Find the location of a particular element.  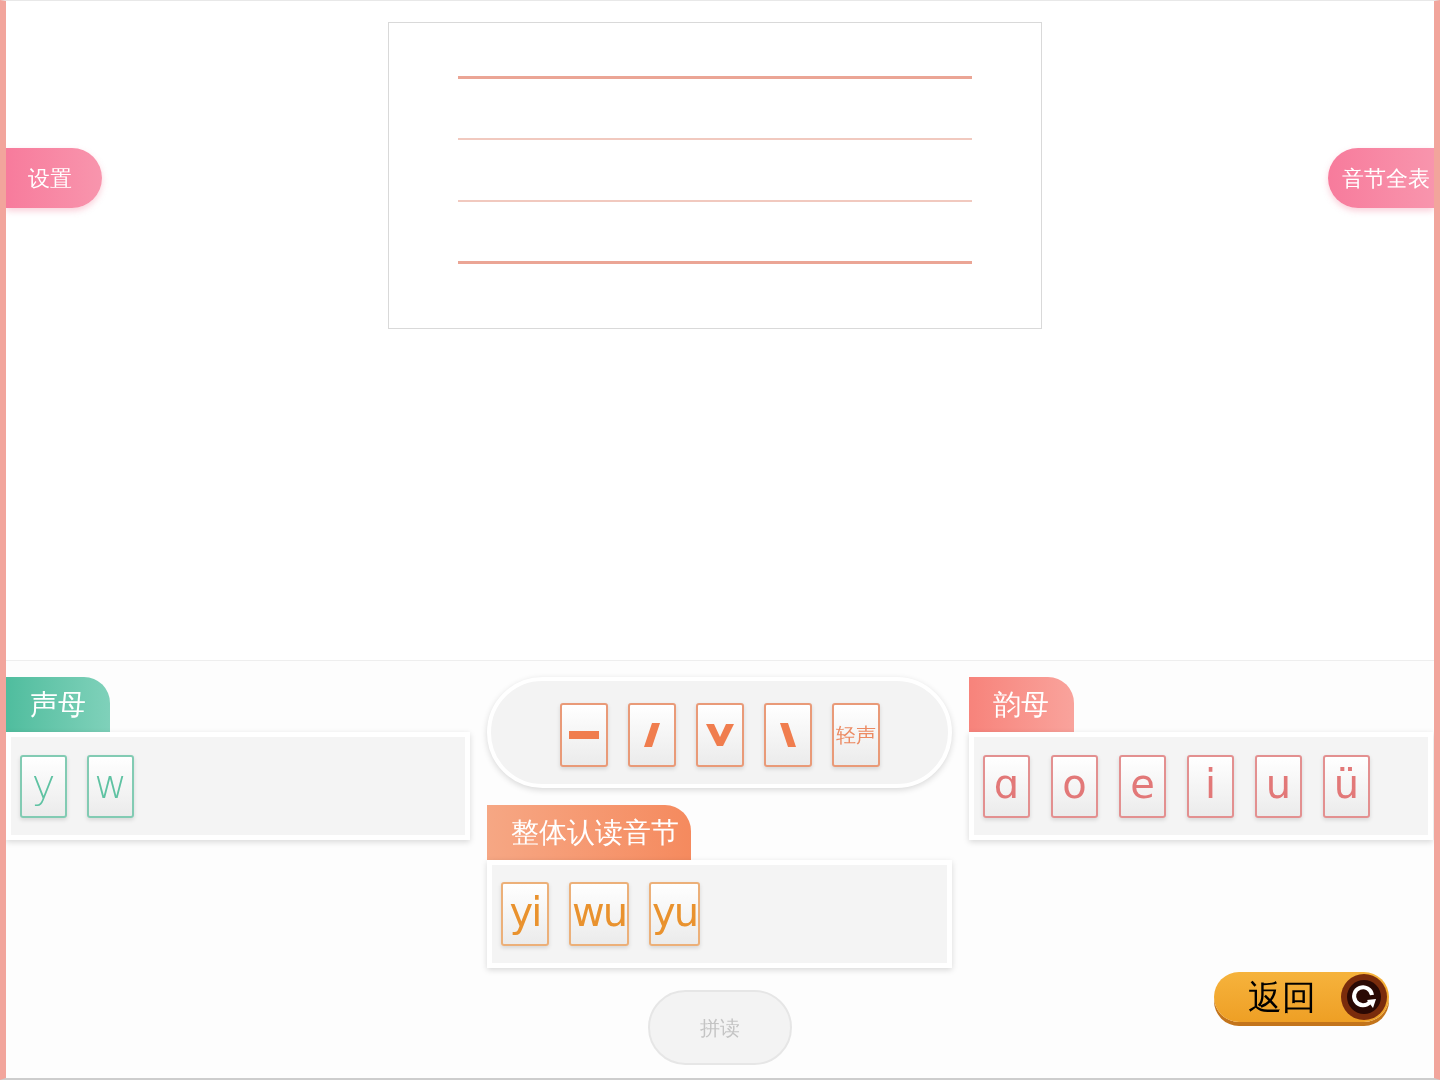

syllable-button: yi is located at coordinates (525, 914).